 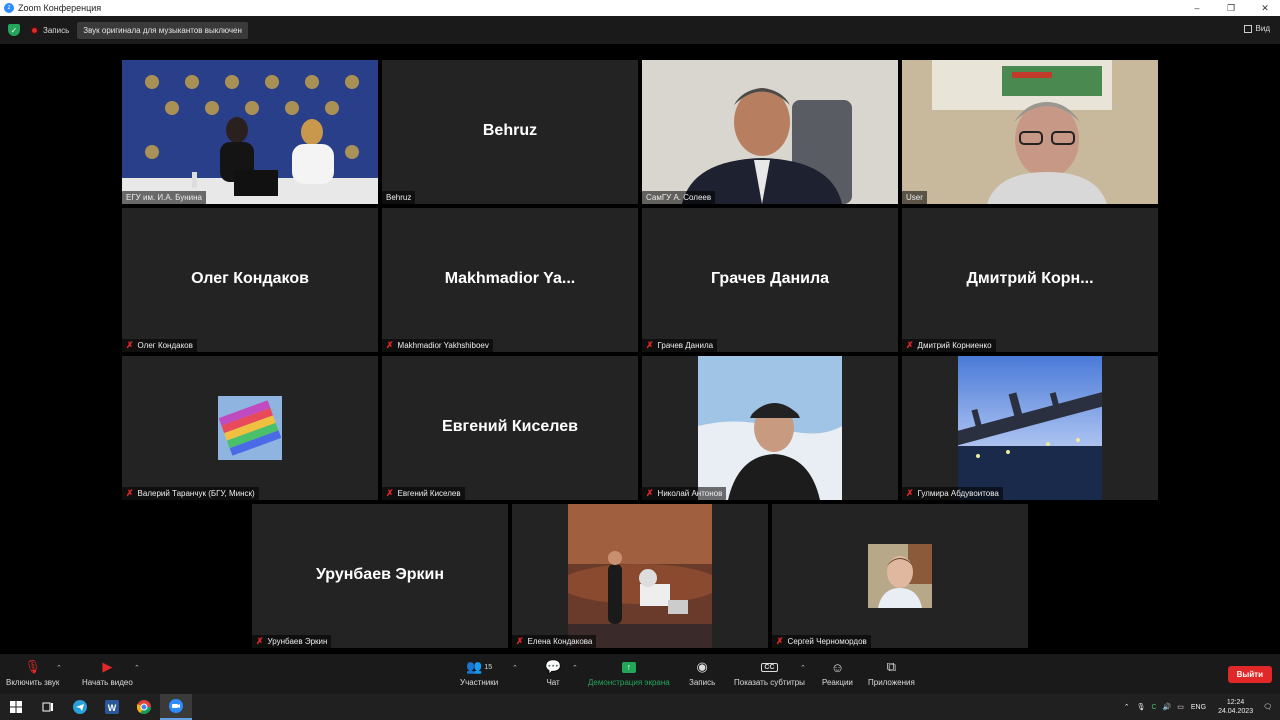 I want to click on unmute-button: 🎙 Включить звук, so click(x=32, y=672).